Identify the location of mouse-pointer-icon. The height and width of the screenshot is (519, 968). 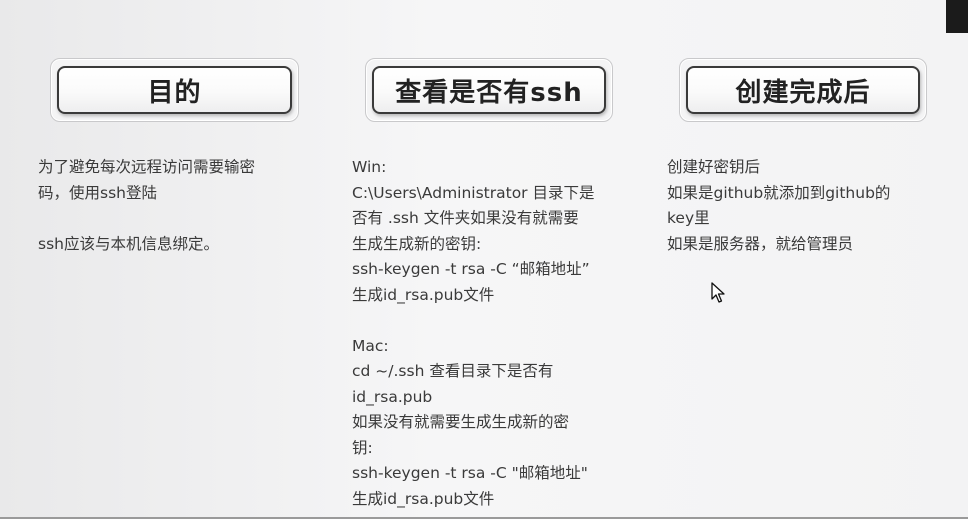
(718, 292).